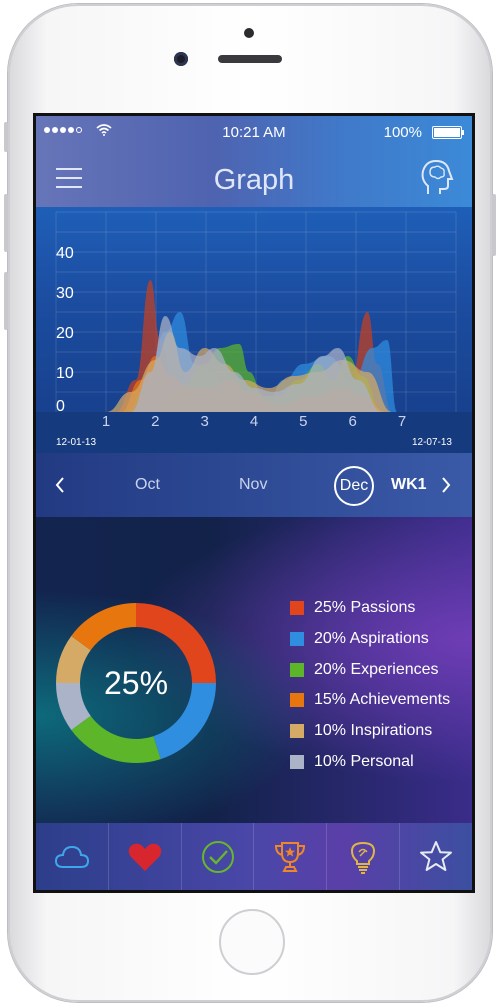  I want to click on head-brain-icon, so click(436, 177).